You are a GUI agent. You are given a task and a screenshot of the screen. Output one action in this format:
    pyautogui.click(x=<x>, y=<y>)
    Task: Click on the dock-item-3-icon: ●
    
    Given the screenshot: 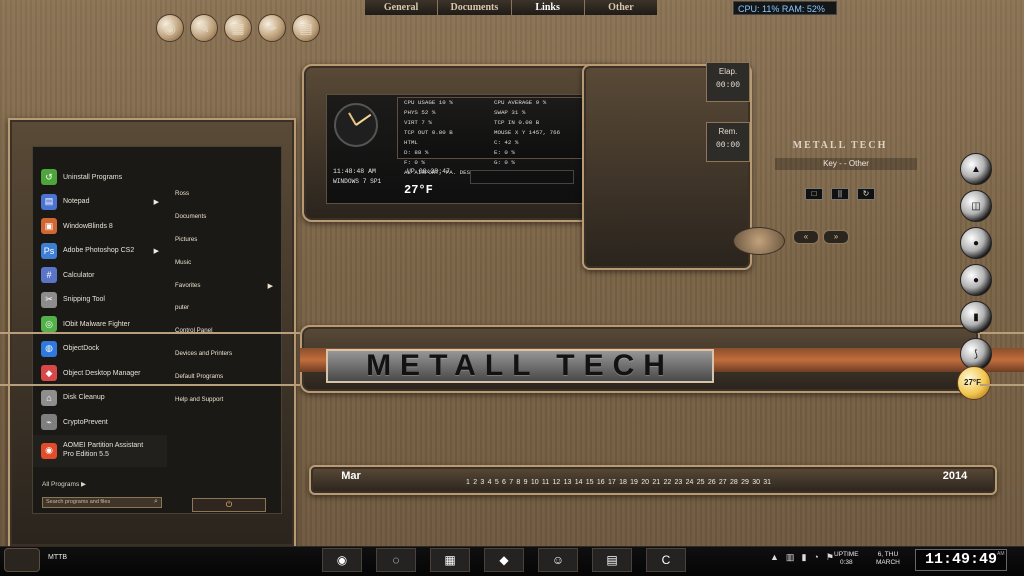 What is the action you would take?
    pyautogui.click(x=976, y=243)
    